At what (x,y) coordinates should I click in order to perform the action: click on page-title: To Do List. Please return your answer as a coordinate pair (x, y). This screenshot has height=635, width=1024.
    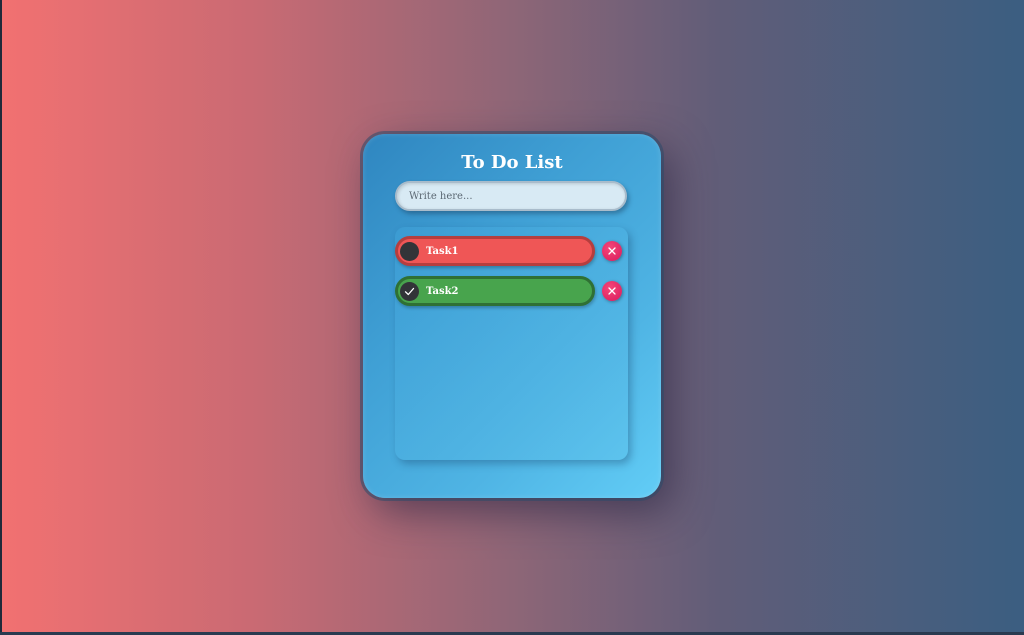
    Looking at the image, I should click on (512, 162).